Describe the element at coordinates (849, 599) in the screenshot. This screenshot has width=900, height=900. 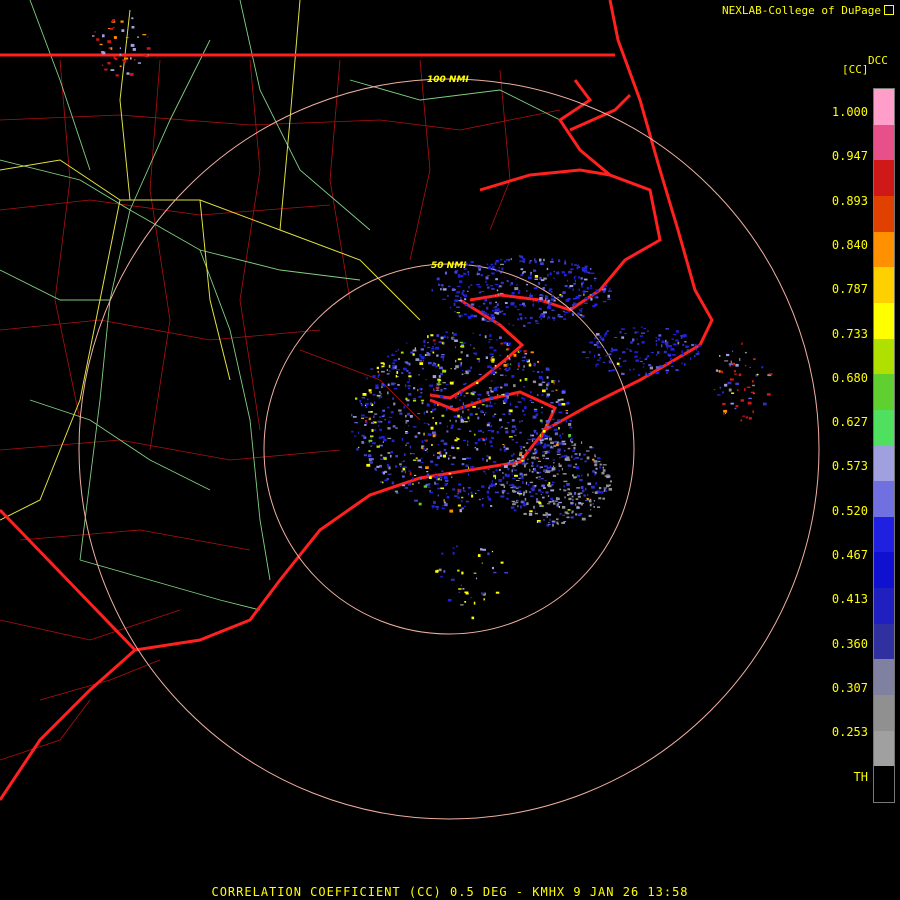
I see `legend-label: 0.413` at that location.